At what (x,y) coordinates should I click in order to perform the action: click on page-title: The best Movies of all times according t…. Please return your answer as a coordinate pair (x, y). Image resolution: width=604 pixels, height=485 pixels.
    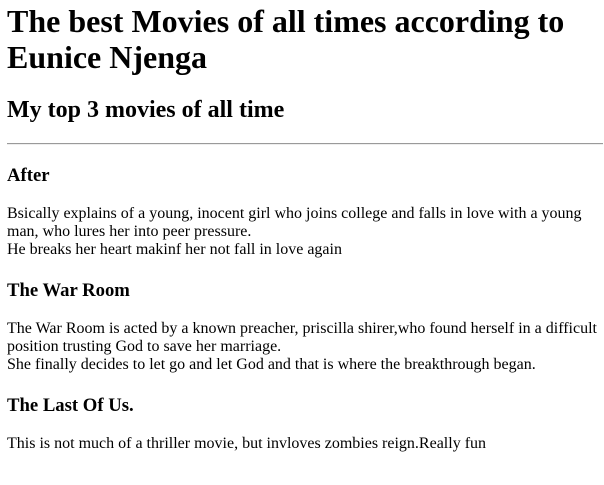
    Looking at the image, I should click on (286, 39).